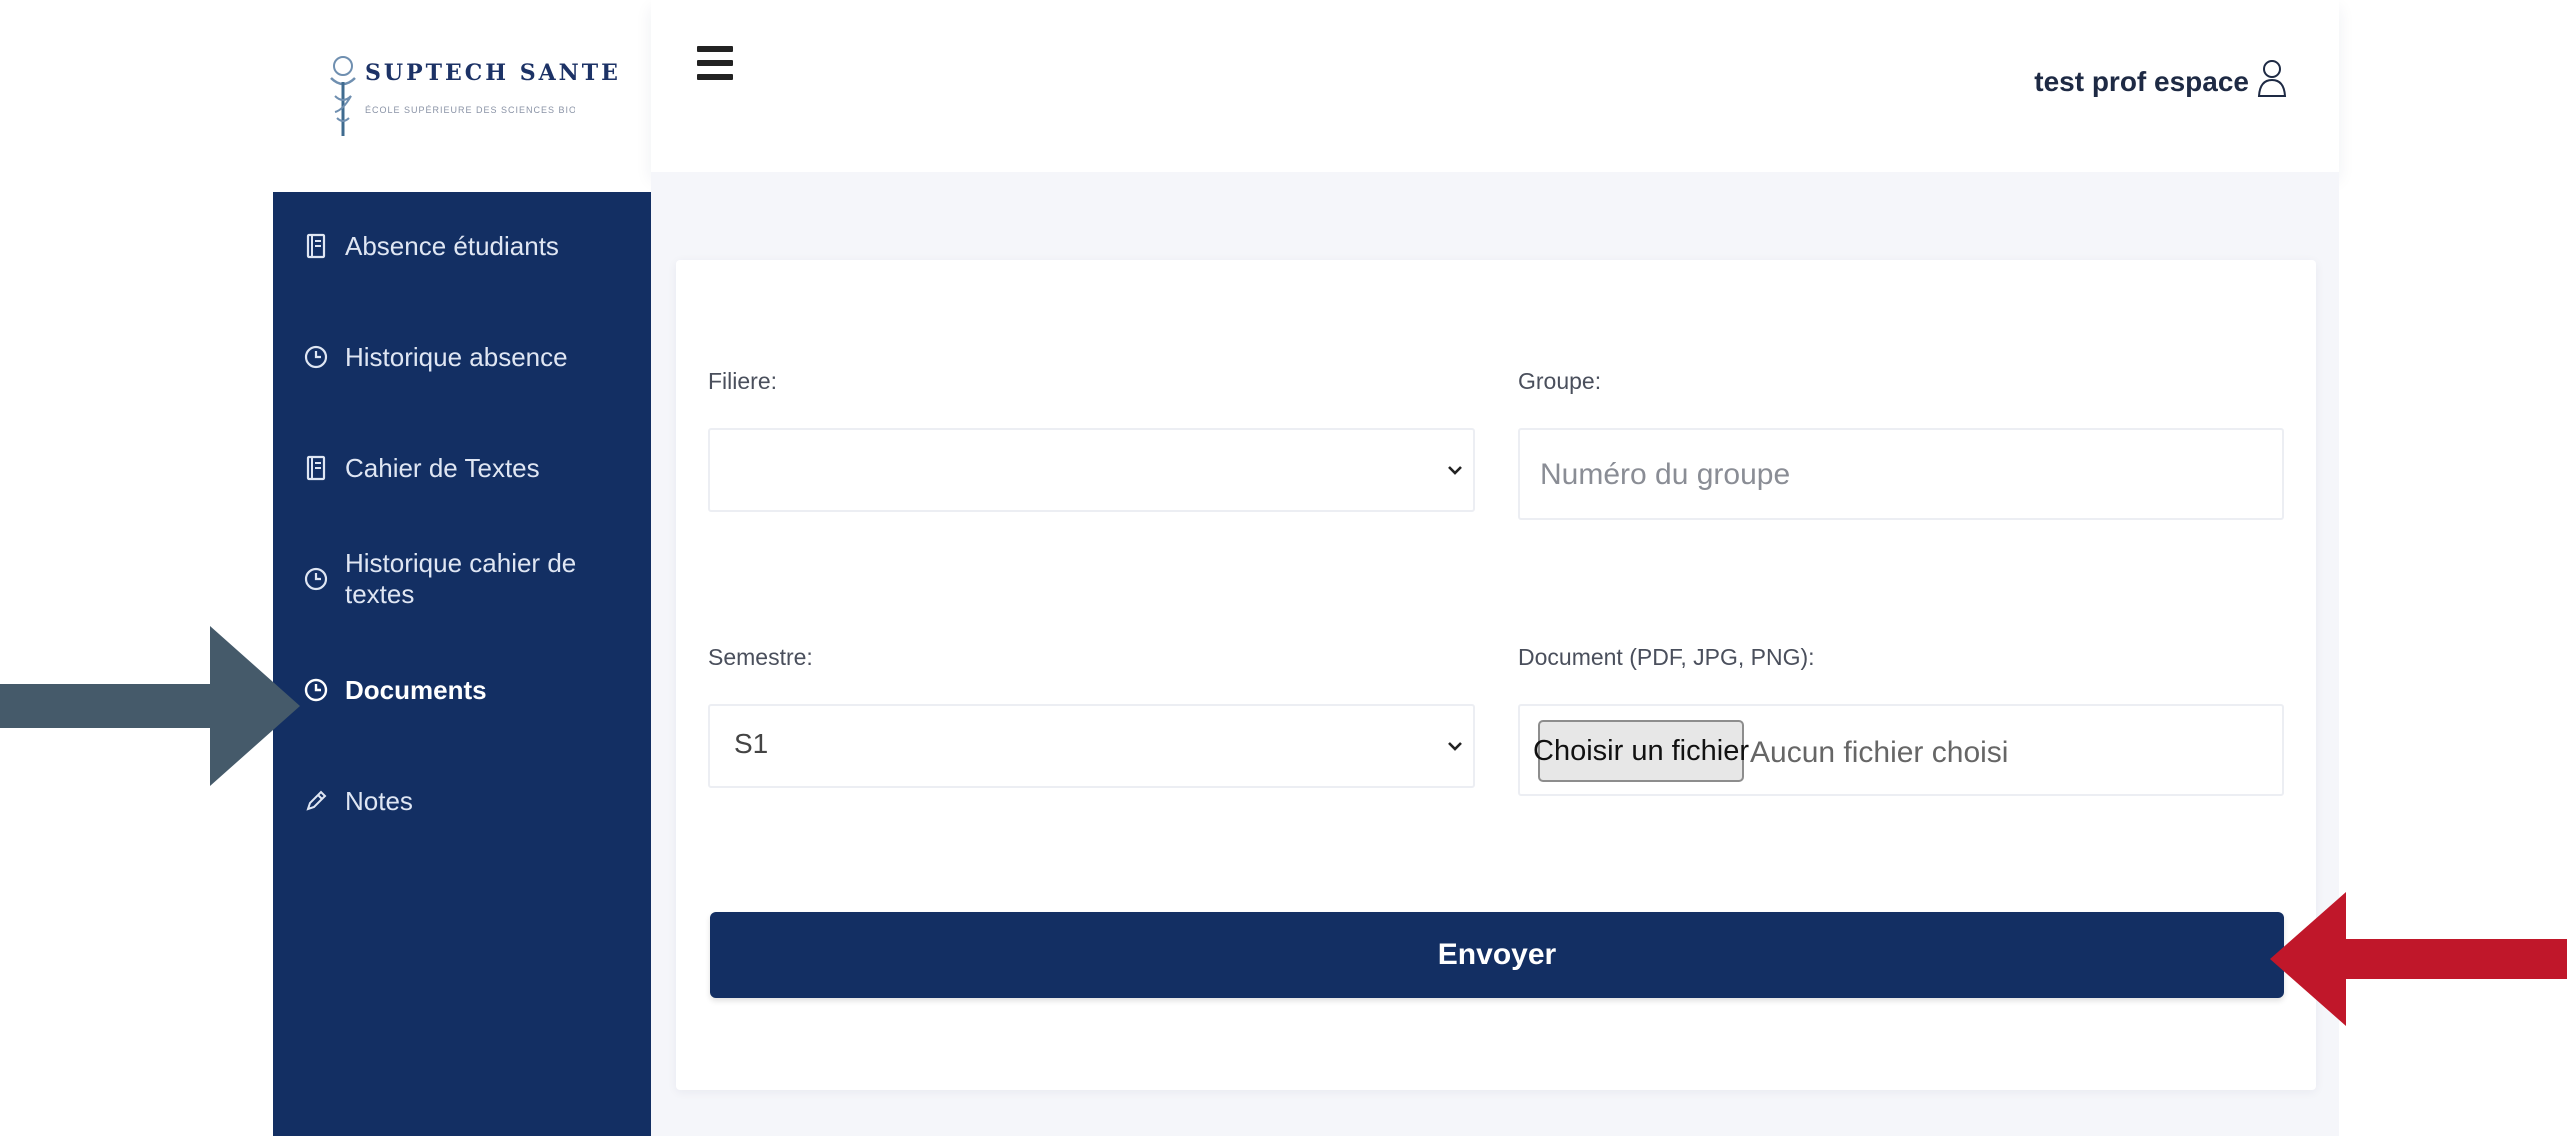 This screenshot has width=2567, height=1136. Describe the element at coordinates (379, 800) in the screenshot. I see `sidebar-item-label: Notes` at that location.